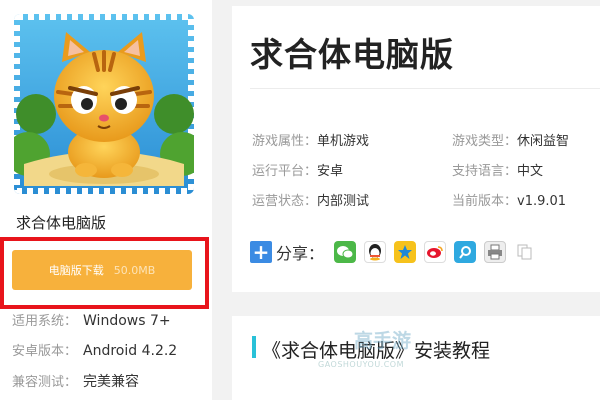 Image resolution: width=600 pixels, height=400 pixels. I want to click on download-size: 50.0MB, so click(134, 270).